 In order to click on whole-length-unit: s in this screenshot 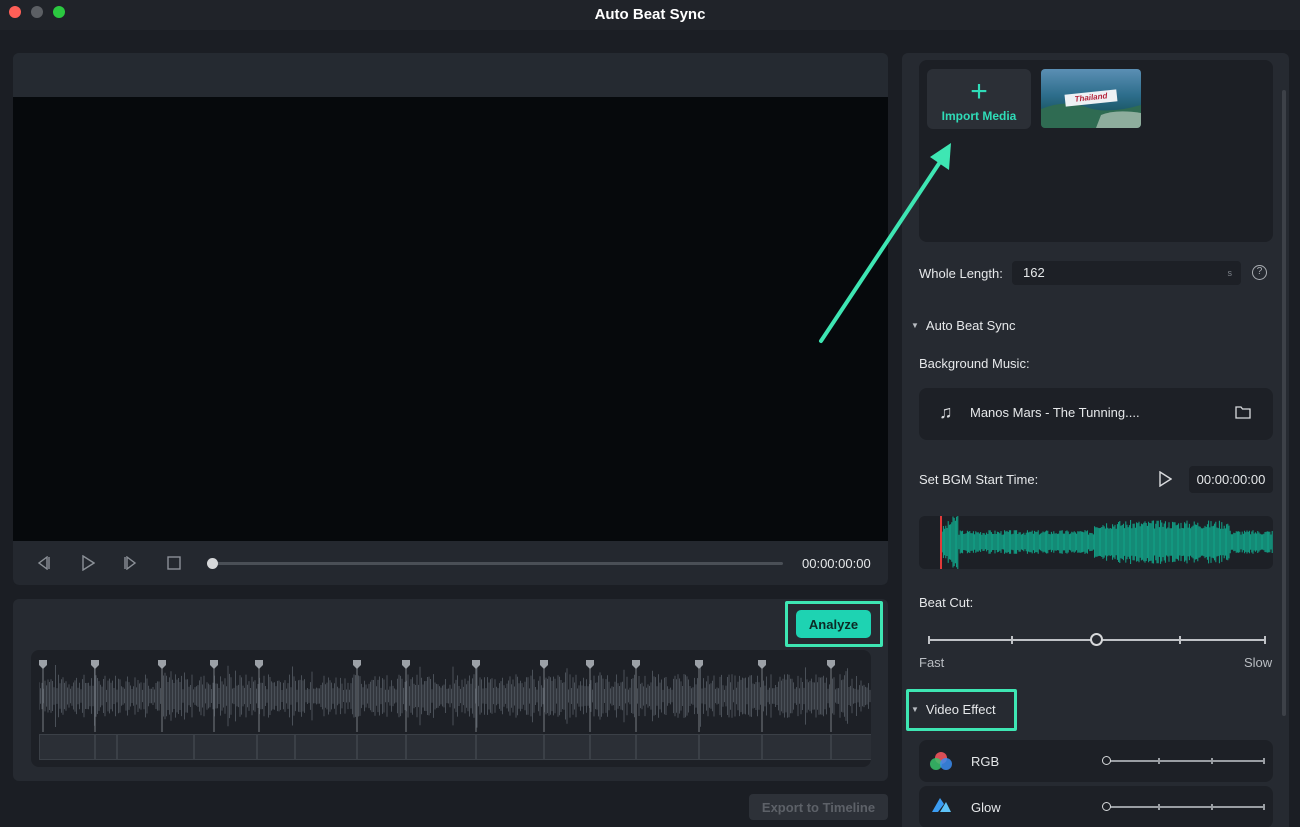, I will do `click(1230, 273)`.